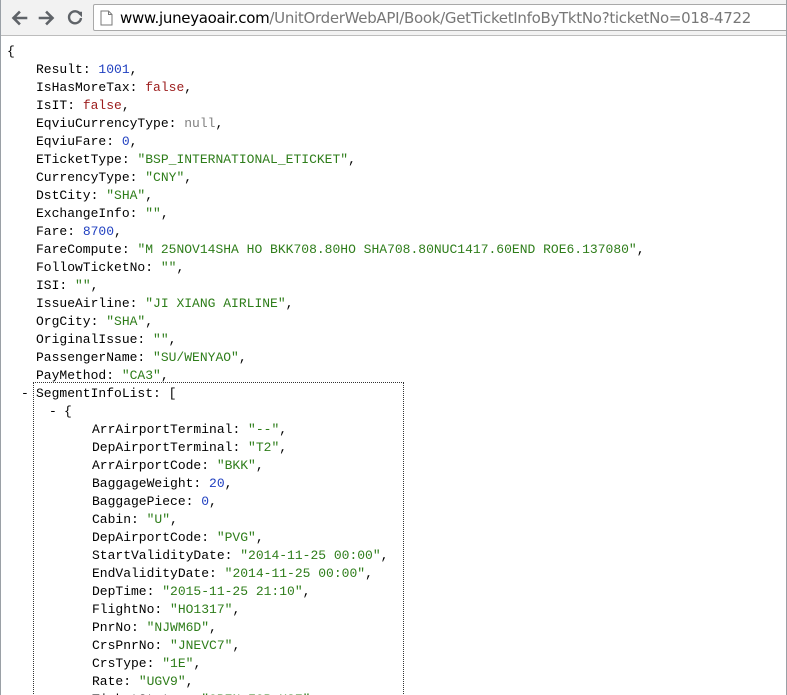 This screenshot has width=787, height=695. I want to click on json-key: EqviuFare, so click(71, 141).